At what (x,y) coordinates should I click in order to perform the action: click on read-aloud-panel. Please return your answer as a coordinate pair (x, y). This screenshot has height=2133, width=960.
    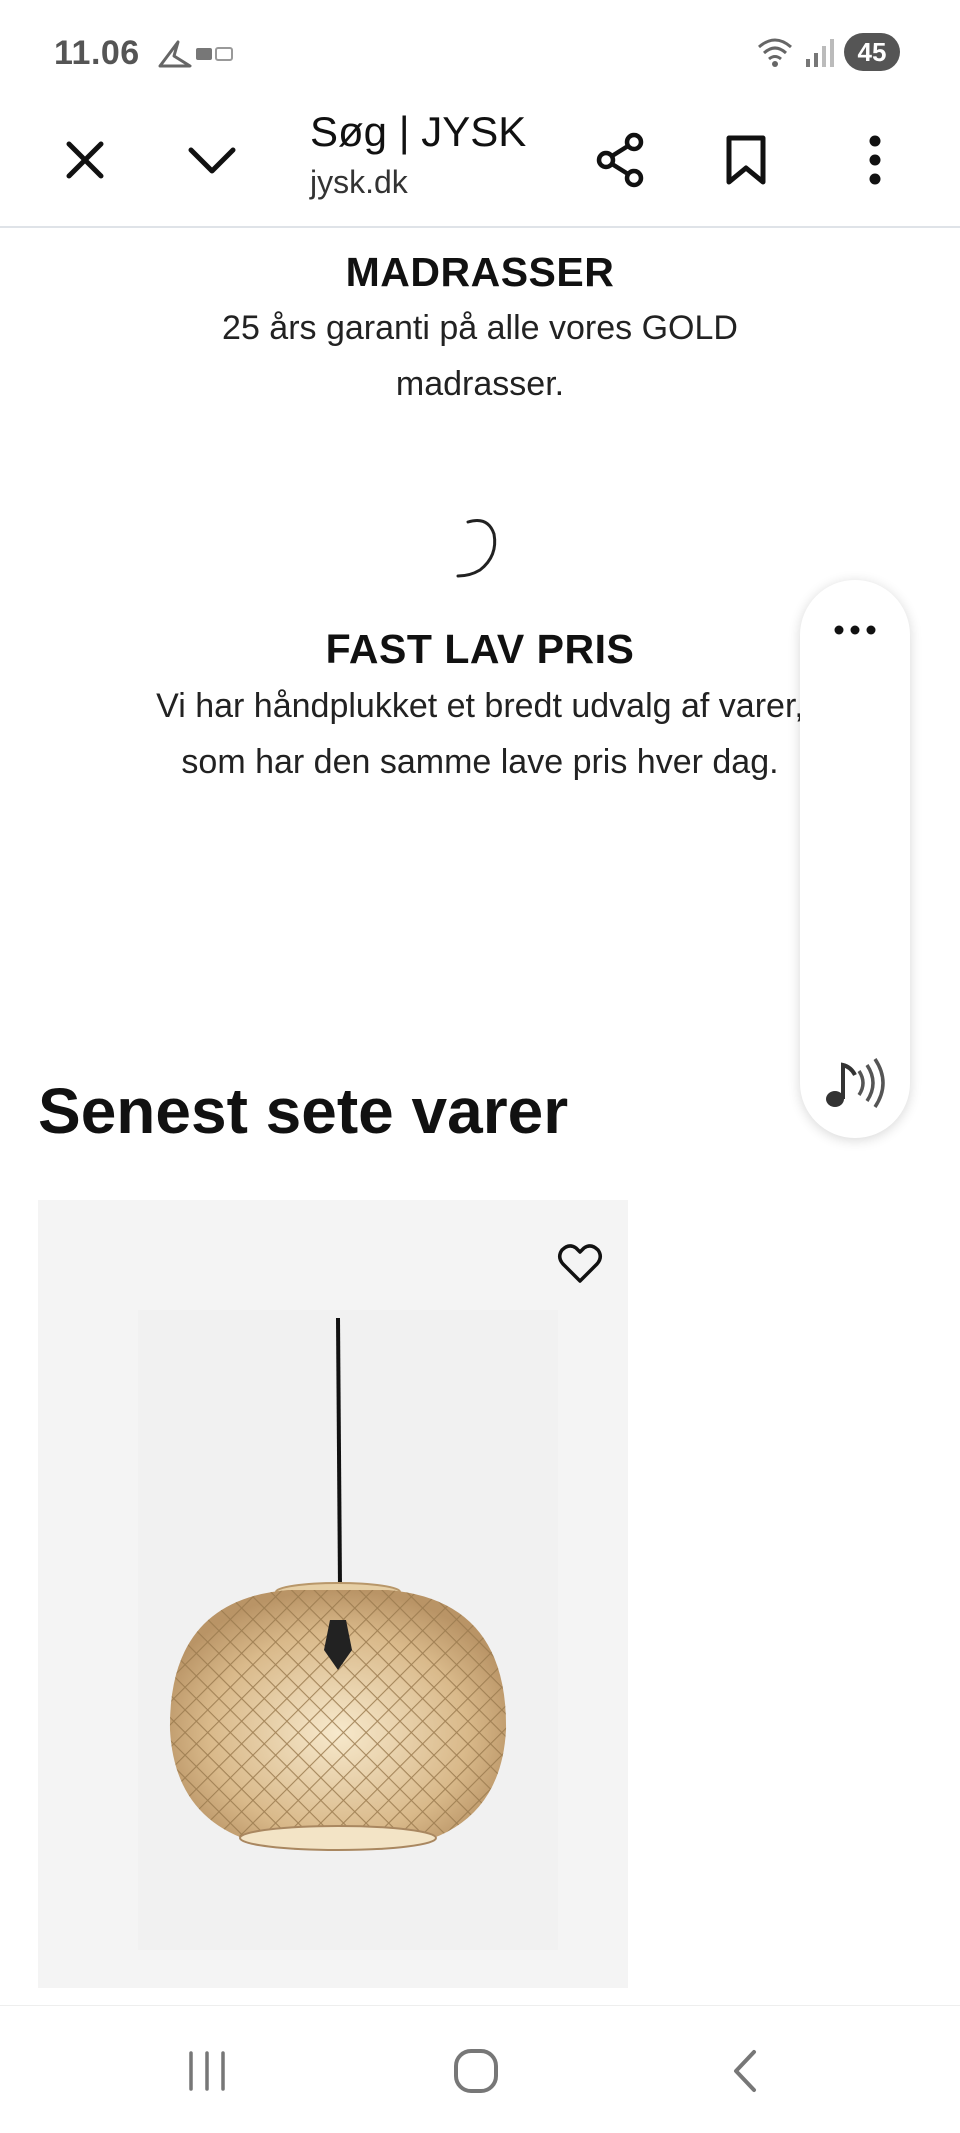
    Looking at the image, I should click on (855, 859).